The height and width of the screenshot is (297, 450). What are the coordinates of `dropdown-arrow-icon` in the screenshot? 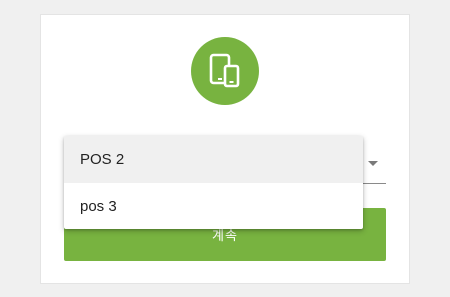 It's located at (373, 163).